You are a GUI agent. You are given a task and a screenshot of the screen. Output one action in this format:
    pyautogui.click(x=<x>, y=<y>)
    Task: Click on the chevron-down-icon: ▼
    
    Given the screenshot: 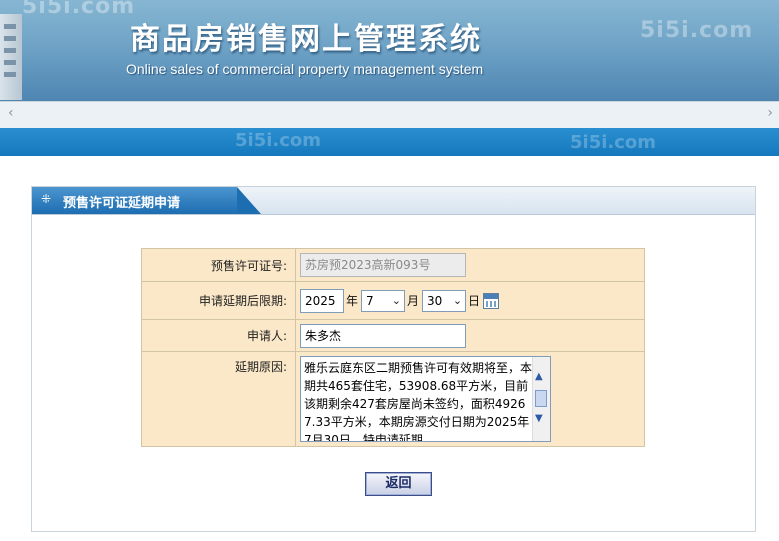 What is the action you would take?
    pyautogui.click(x=539, y=418)
    